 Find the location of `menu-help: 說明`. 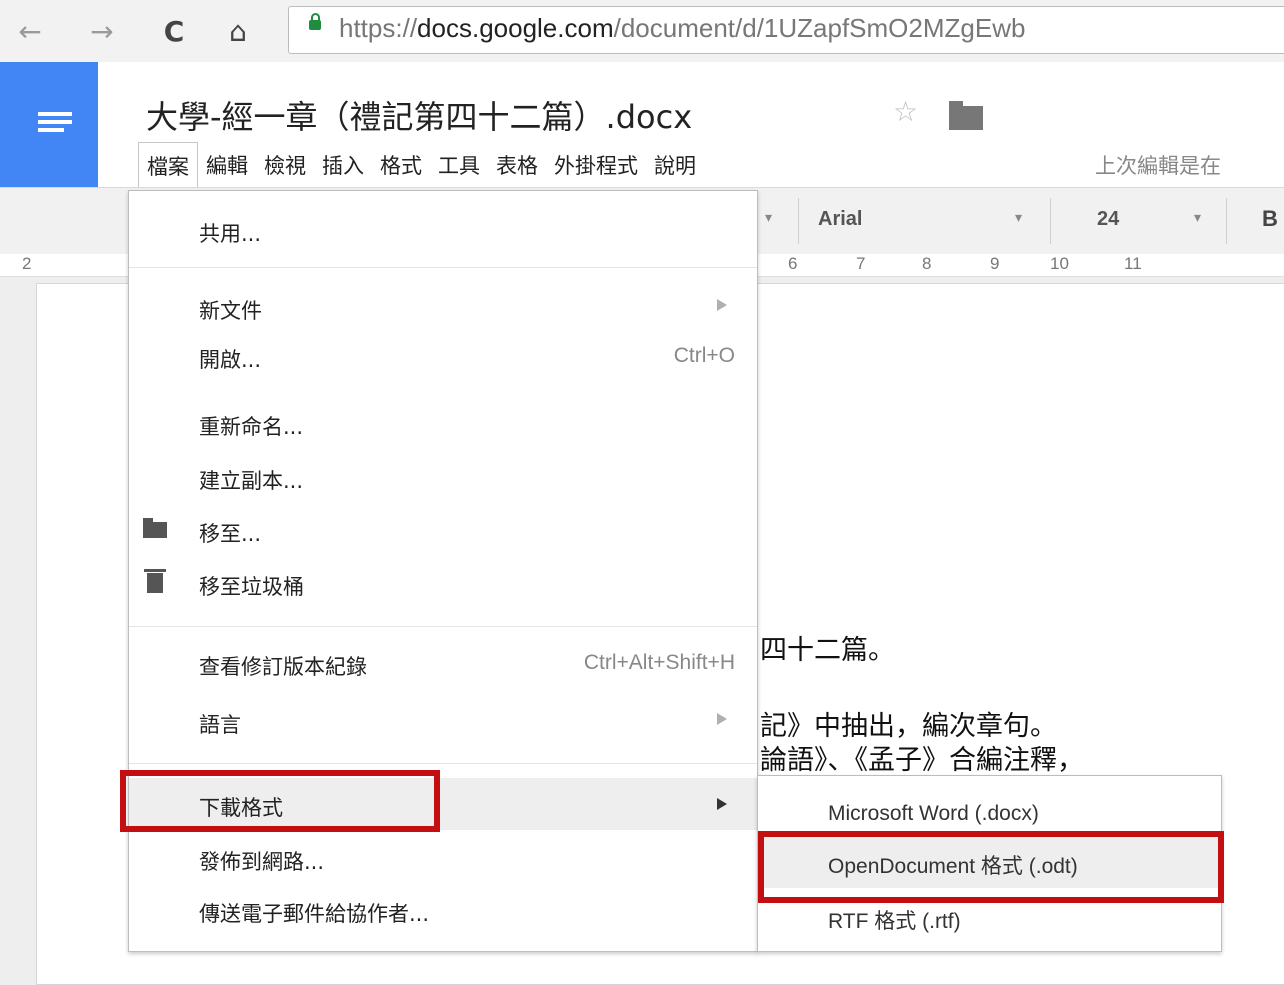

menu-help: 說明 is located at coordinates (675, 164).